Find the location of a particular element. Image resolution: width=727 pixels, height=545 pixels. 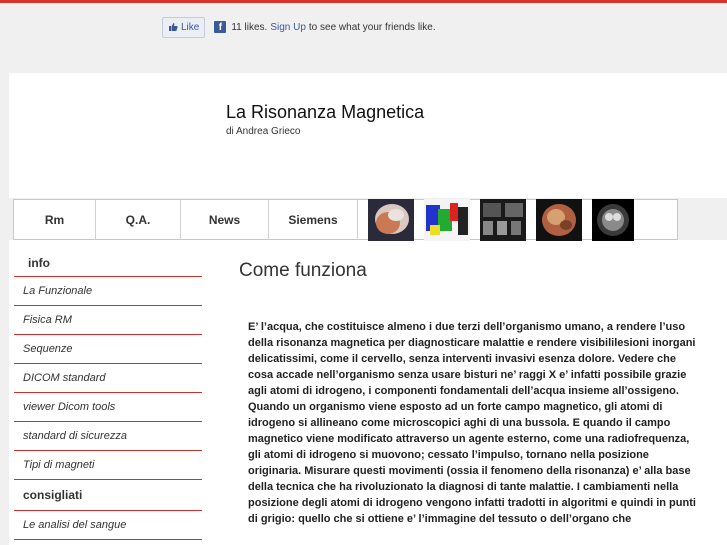

sidebar-item-fisica-rm: Fisica RM is located at coordinates (108, 320).